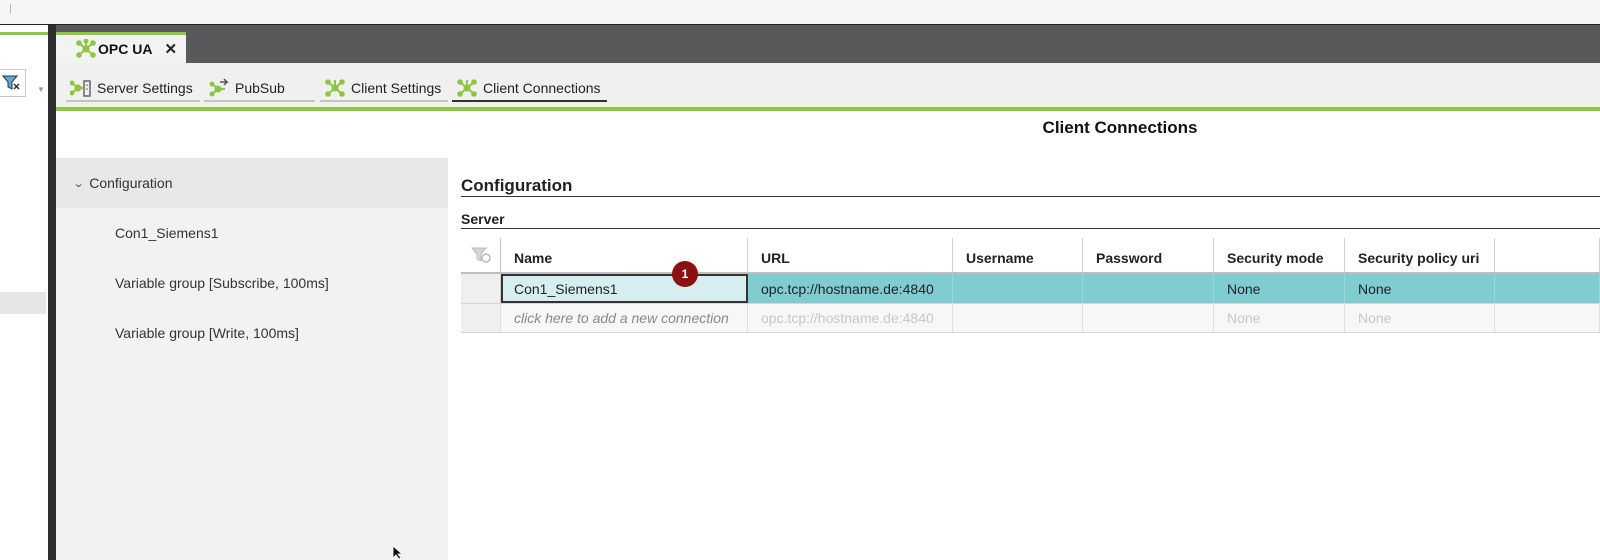 The image size is (1600, 560). Describe the element at coordinates (1030, 183) in the screenshot. I see `section-title: Configuration` at that location.